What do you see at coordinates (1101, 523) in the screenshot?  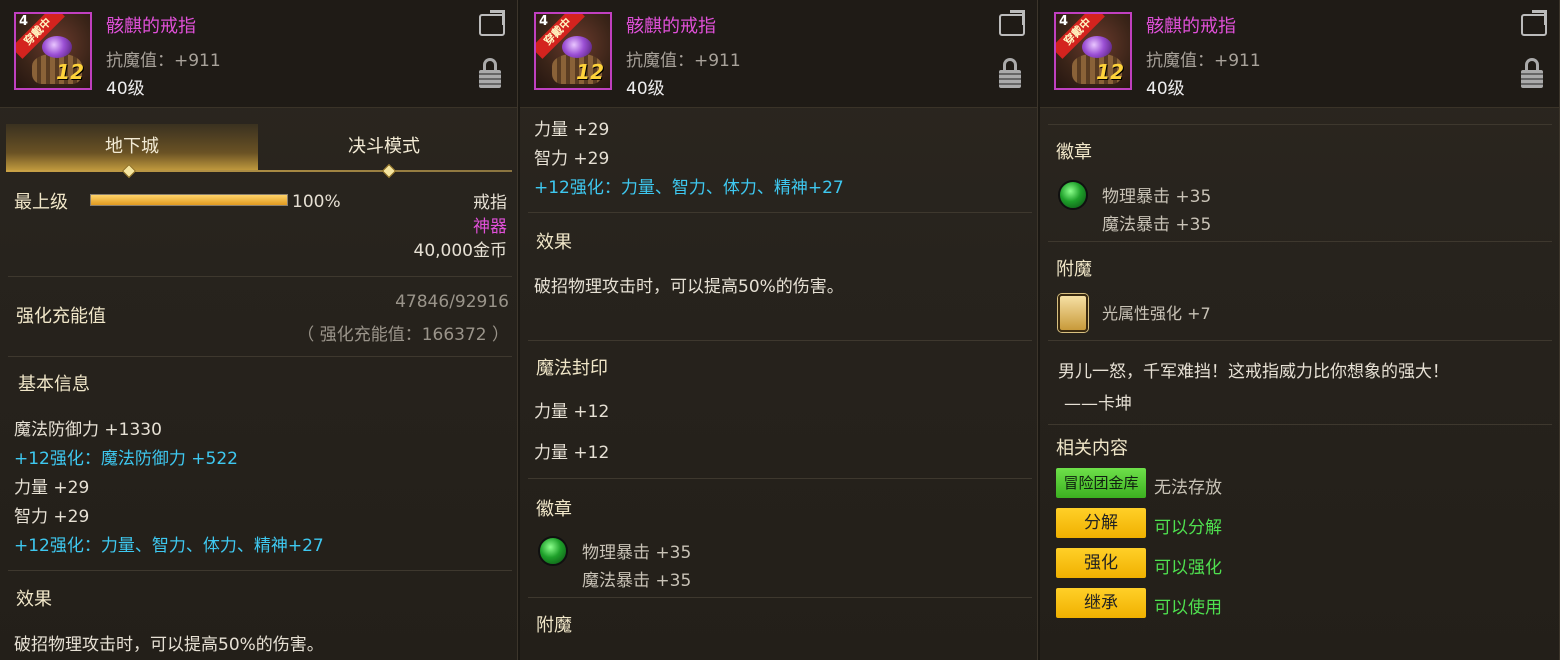 I see `disassemble-button: 分解` at bounding box center [1101, 523].